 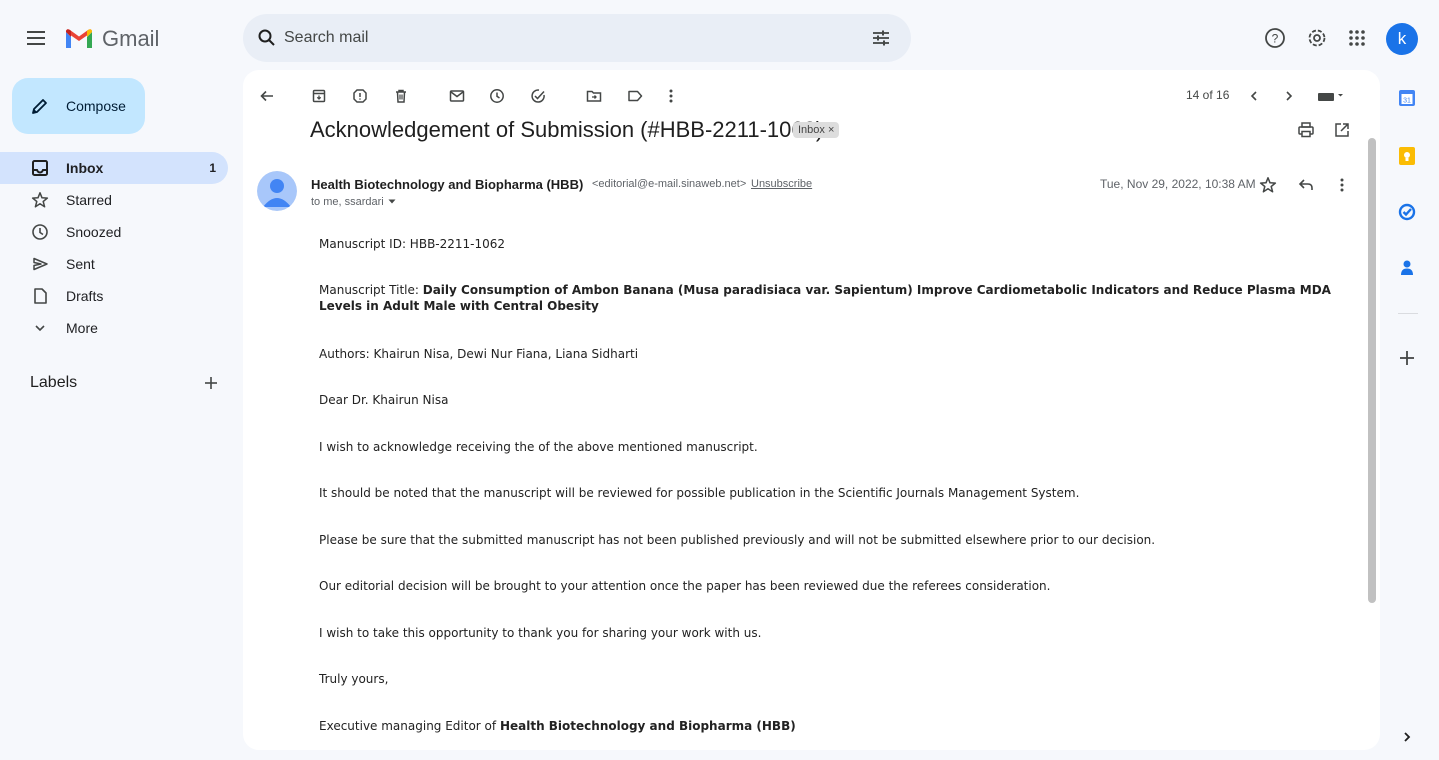 What do you see at coordinates (1317, 38) in the screenshot?
I see `settings-gear-icon` at bounding box center [1317, 38].